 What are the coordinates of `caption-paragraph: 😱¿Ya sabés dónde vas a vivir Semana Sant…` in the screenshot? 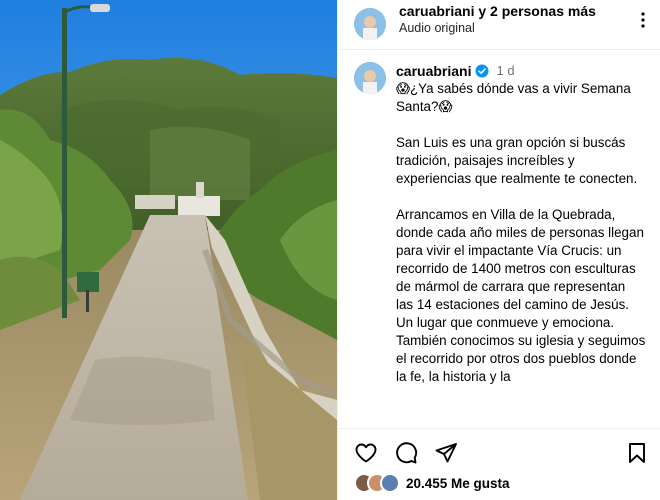 It's located at (515, 97).